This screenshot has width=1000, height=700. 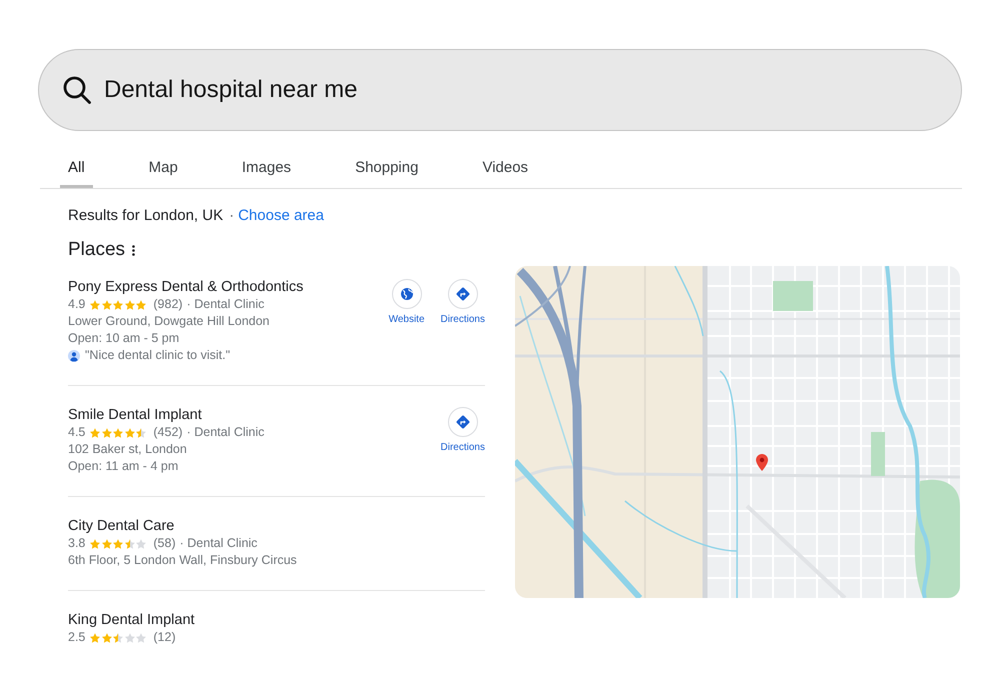 I want to click on review-count: (982), so click(x=168, y=304).